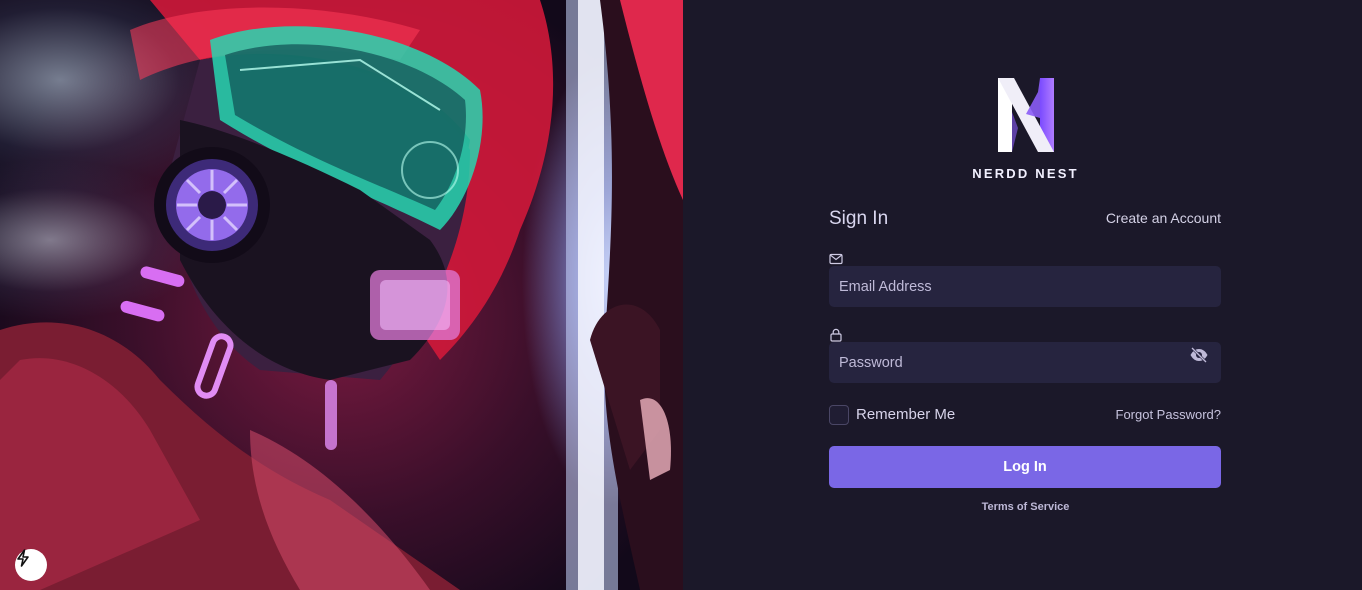 The width and height of the screenshot is (1362, 590). I want to click on forgot-password-link: Forgot Password?, so click(1169, 414).